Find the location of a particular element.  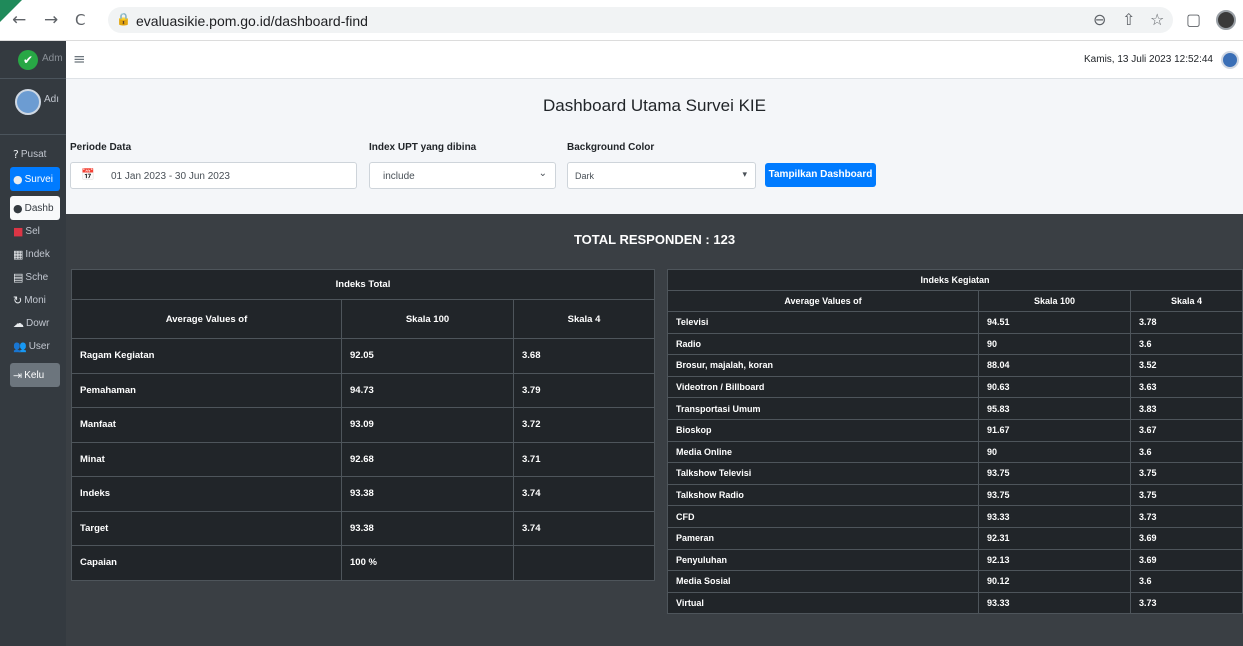

address-bar: 🔒 evaluasikie.pom.go.id/dashboard-find is located at coordinates (640, 20).